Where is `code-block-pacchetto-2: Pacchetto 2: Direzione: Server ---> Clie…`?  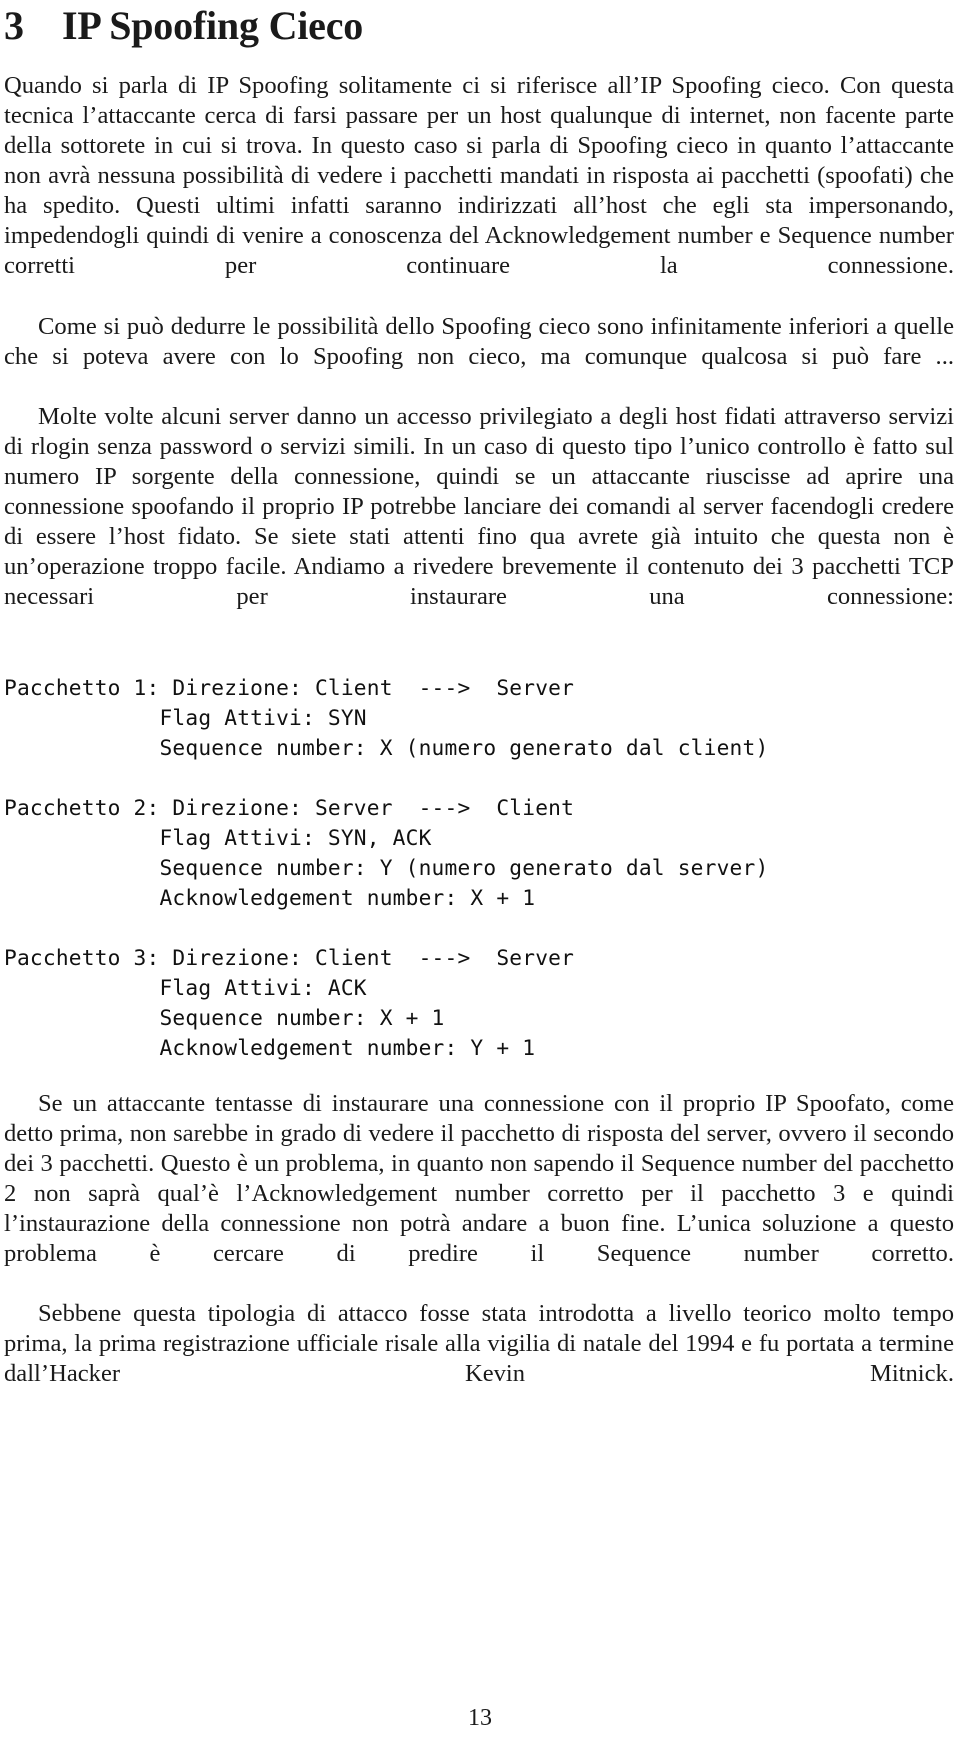
code-block-pacchetto-2: Pacchetto 2: Direzione: Server ---> Clie… is located at coordinates (386, 852).